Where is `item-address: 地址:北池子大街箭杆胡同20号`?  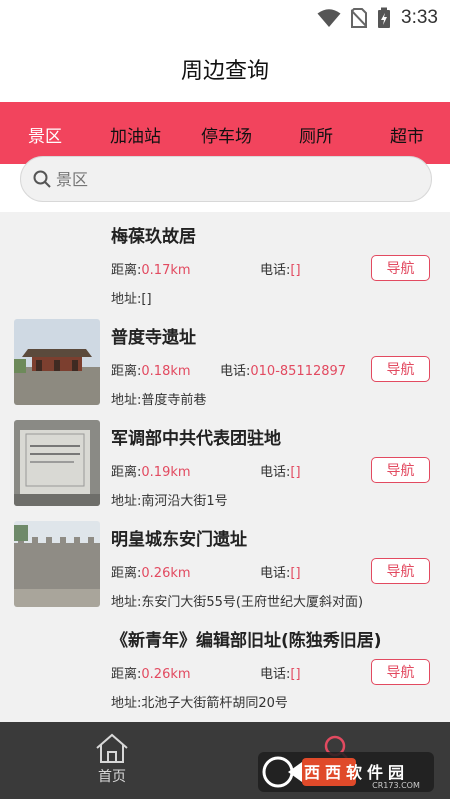 item-address: 地址:北池子大街箭杆胡同20号 is located at coordinates (199, 703).